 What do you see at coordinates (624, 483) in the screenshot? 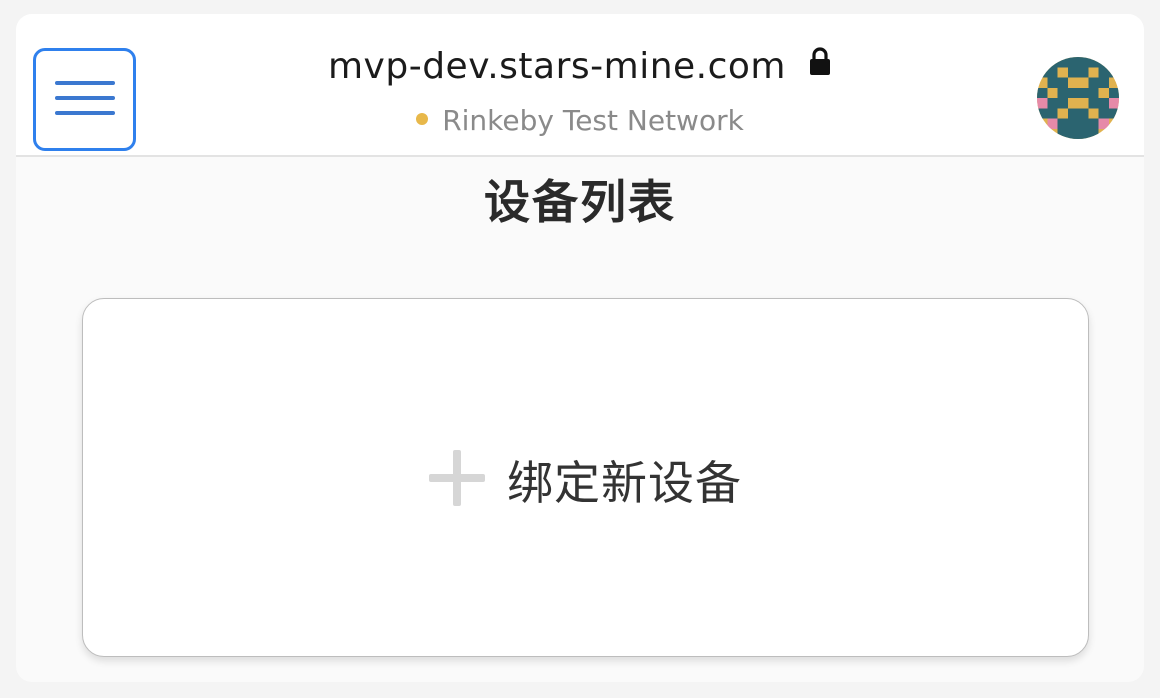
I see `bind-new-device-label: 绑定新设备` at bounding box center [624, 483].